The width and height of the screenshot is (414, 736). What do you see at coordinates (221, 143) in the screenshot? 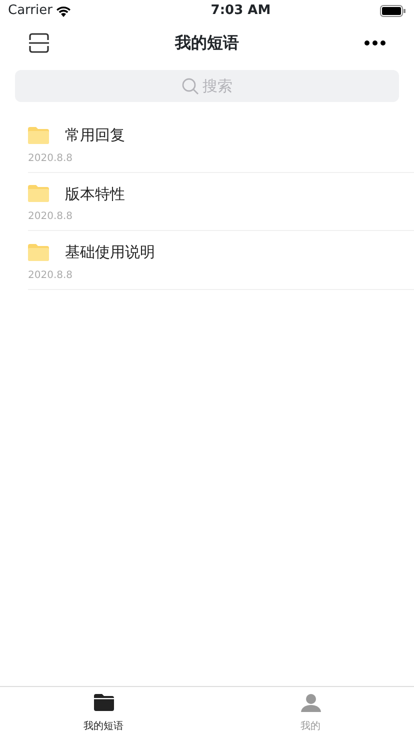
I see `folder-row: 常用回复 2020.8.8` at bounding box center [221, 143].